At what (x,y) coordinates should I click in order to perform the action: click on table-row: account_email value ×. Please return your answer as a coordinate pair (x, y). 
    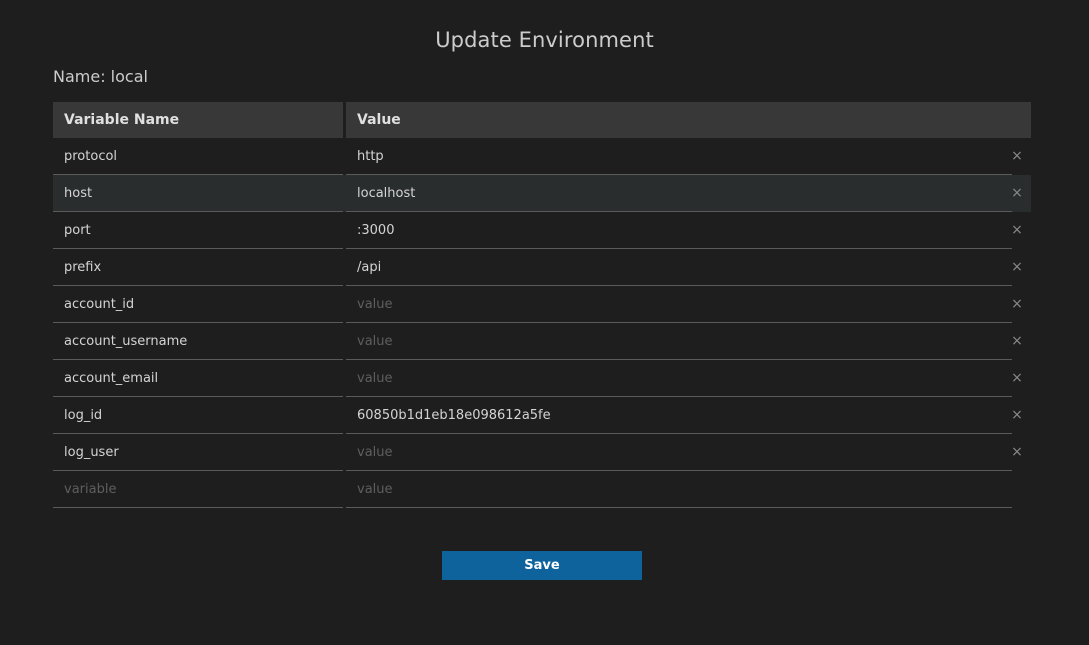
    Looking at the image, I should click on (542, 378).